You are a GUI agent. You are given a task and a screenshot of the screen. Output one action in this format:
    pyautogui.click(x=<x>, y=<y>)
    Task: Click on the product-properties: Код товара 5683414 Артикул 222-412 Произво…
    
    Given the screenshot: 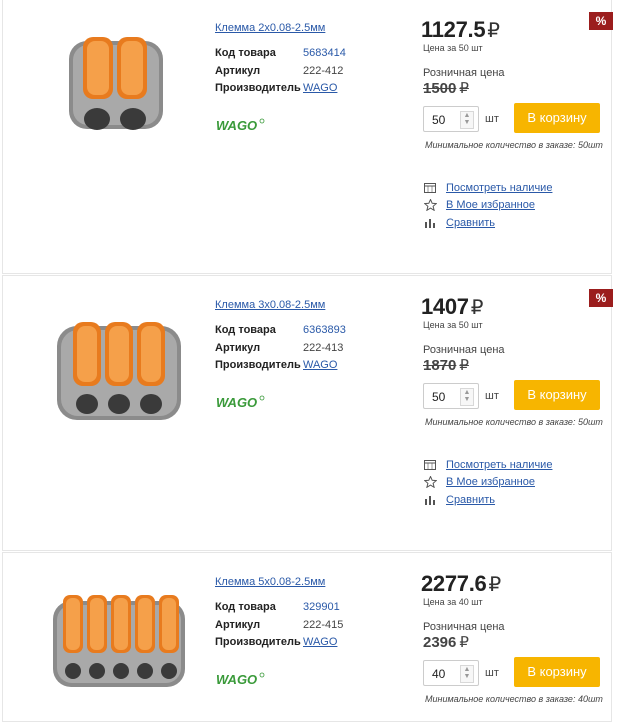 What is the action you would take?
    pyautogui.click(x=280, y=73)
    